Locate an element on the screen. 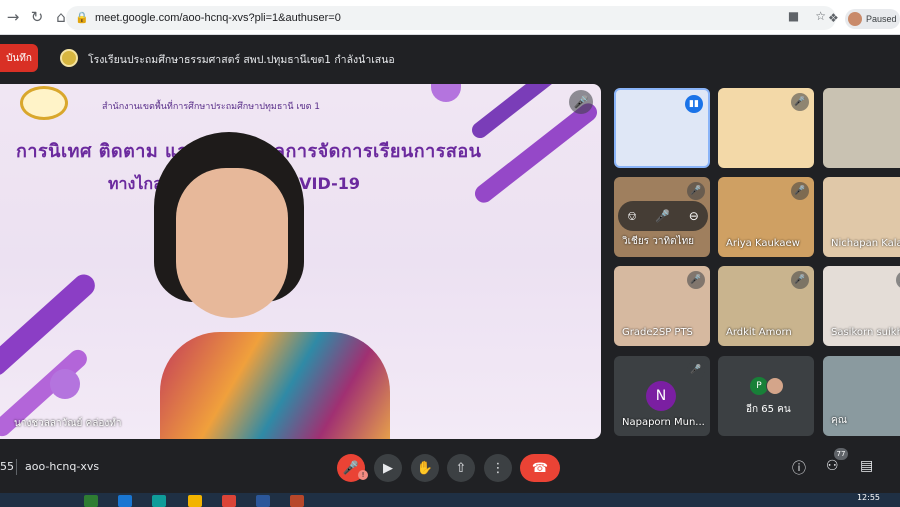  tile-hover-controls: ⎊ 🎤 ⊖ is located at coordinates (663, 216).